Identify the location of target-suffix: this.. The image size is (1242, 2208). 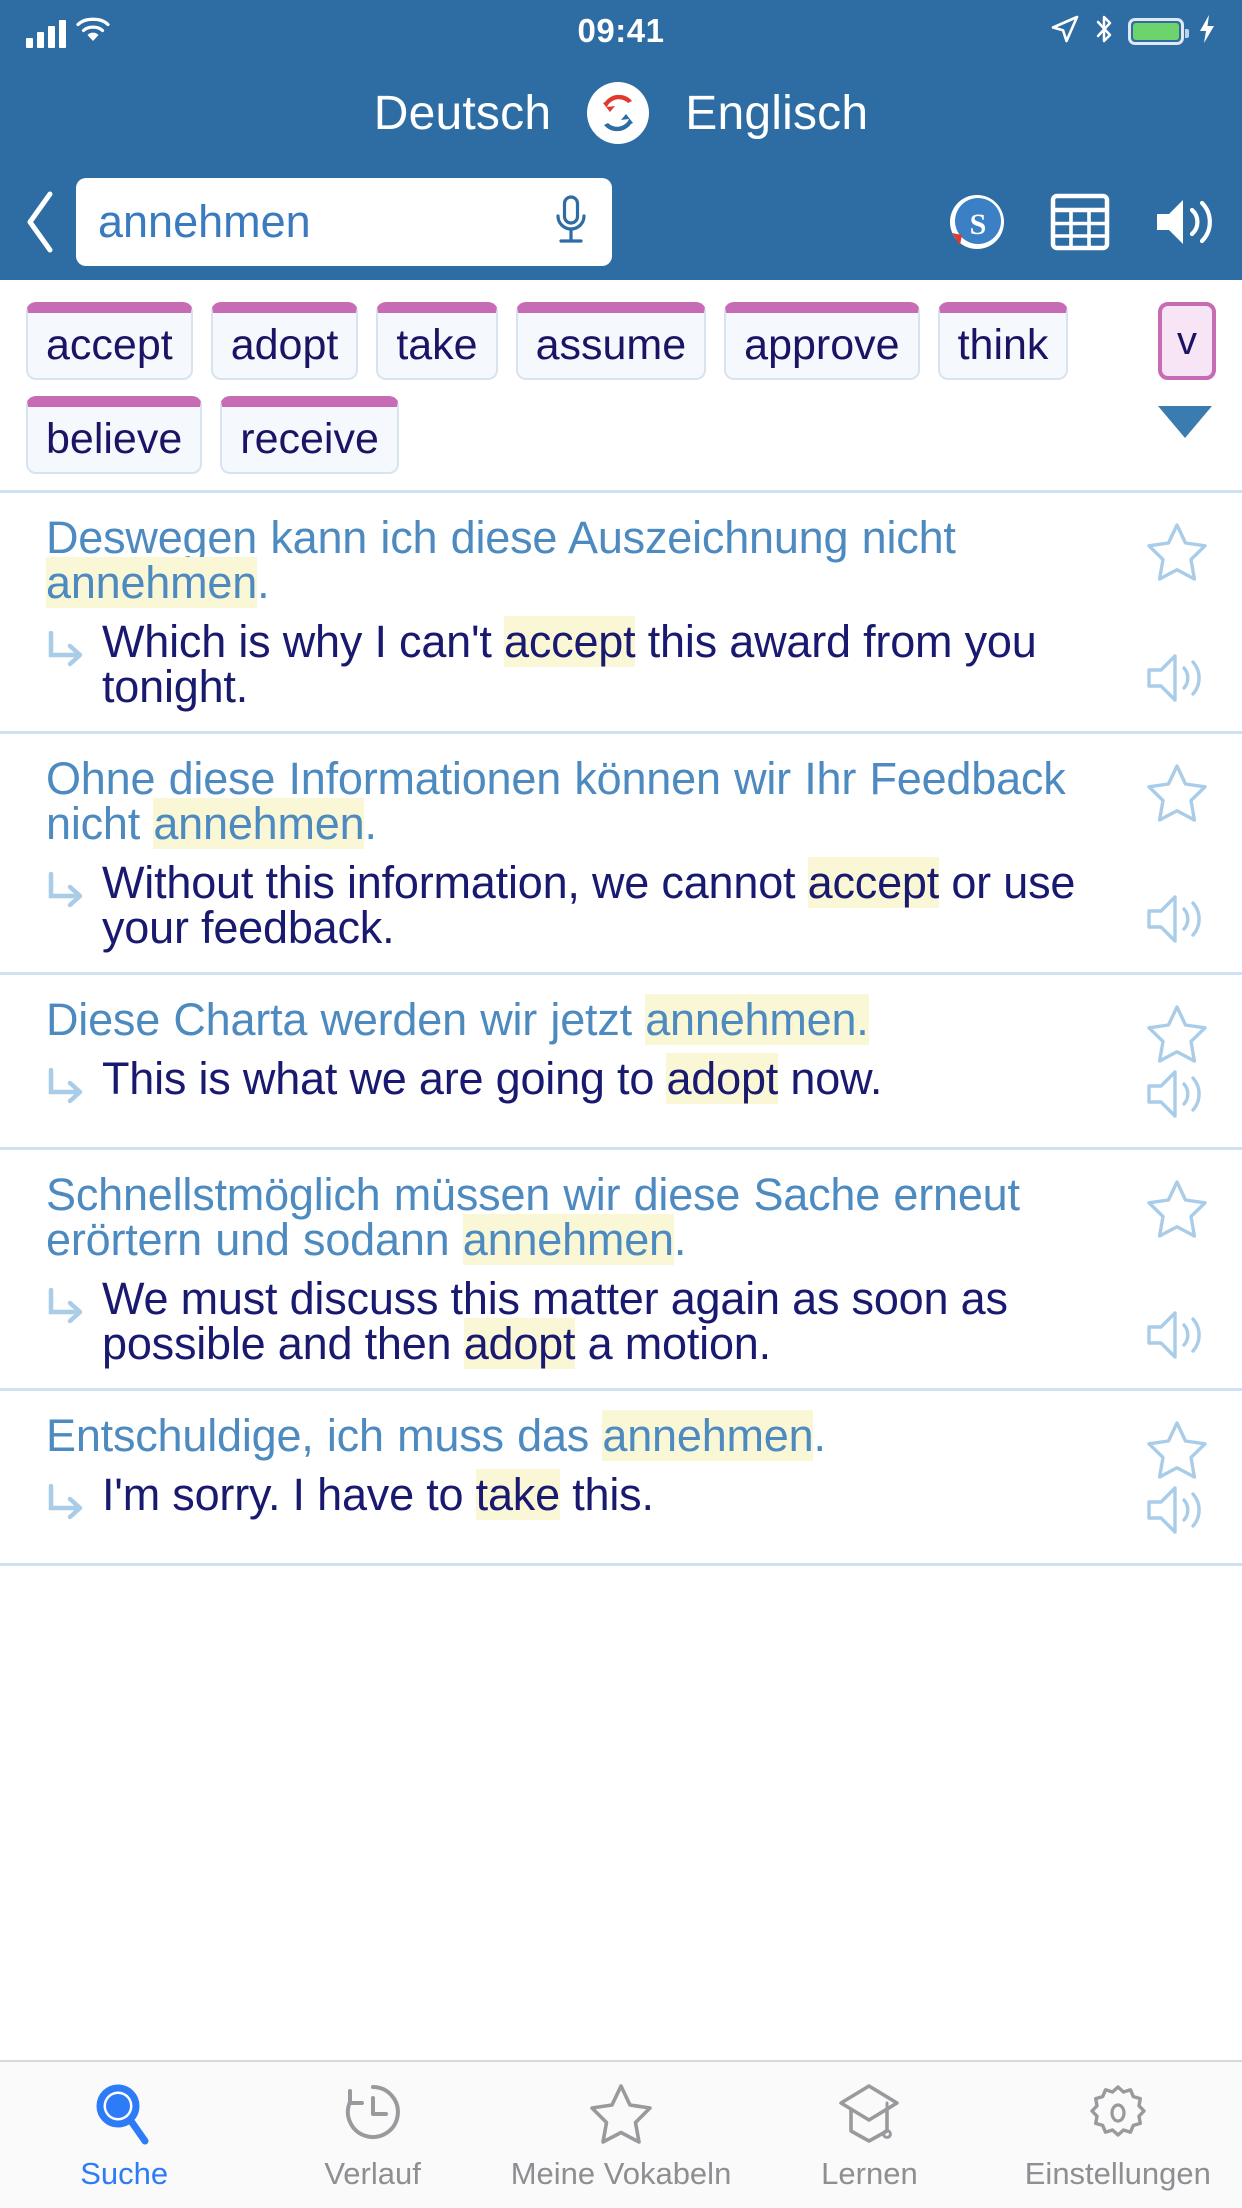
(606, 1494).